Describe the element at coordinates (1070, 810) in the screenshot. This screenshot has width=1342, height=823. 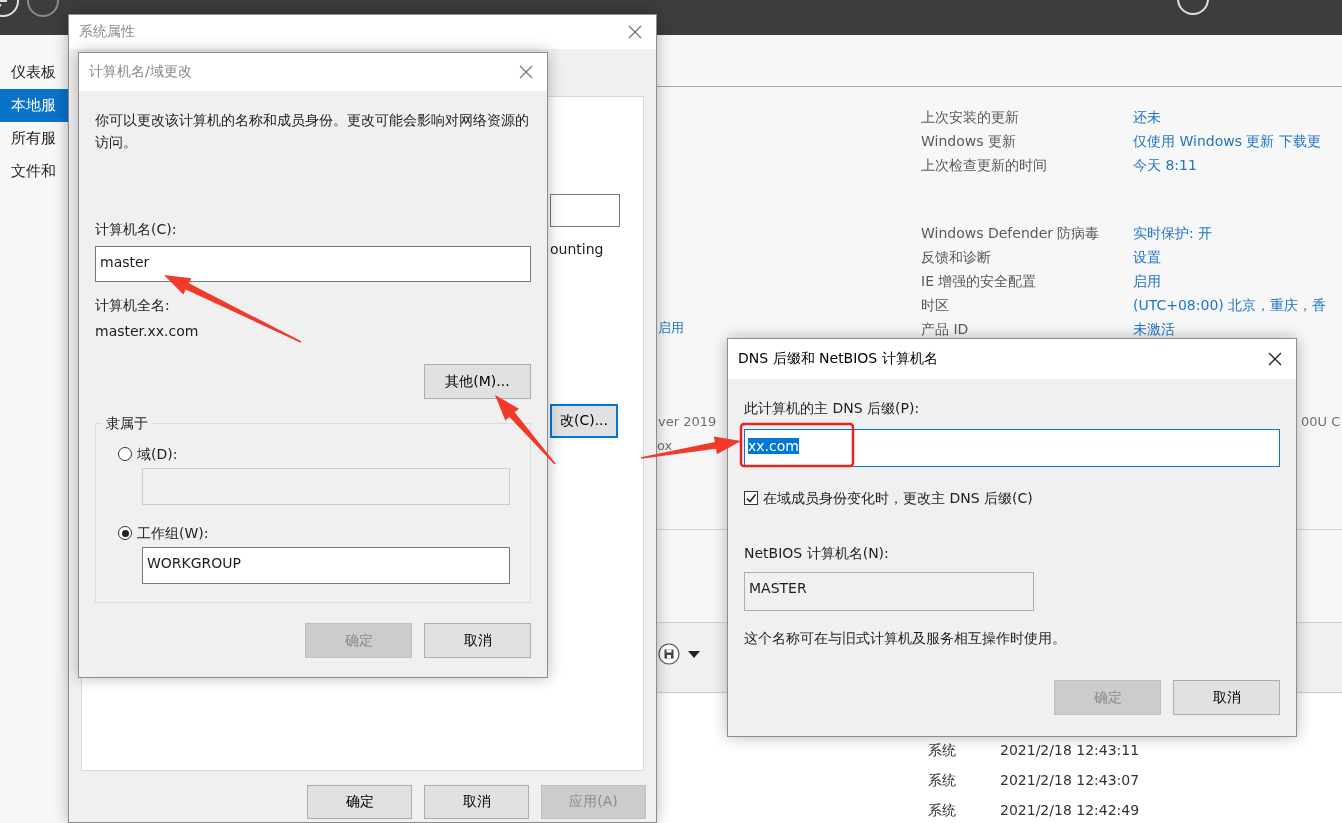
I see `event-time: 2021/2/18 12:42:49` at that location.